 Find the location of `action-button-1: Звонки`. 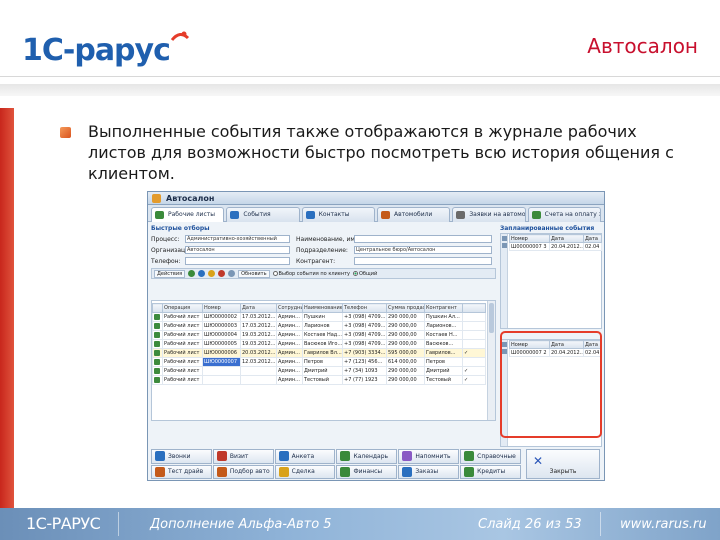

action-button-1: Звонки is located at coordinates (181, 456).